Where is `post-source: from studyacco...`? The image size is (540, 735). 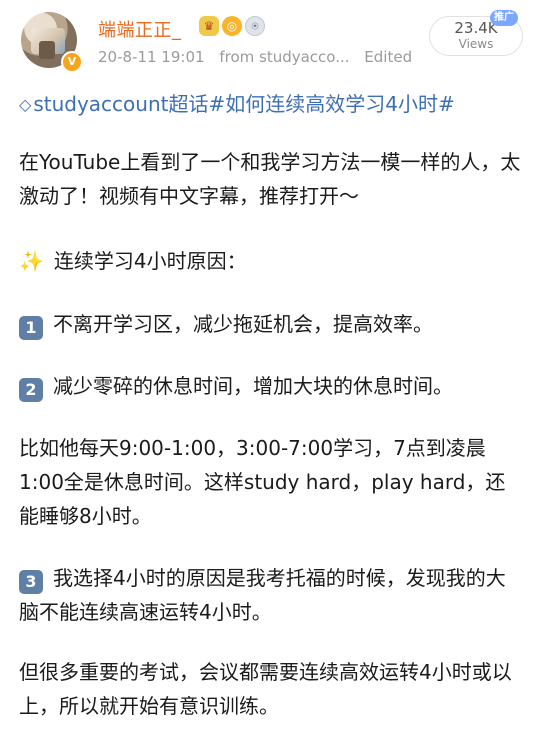 post-source: from studyacco... is located at coordinates (284, 57).